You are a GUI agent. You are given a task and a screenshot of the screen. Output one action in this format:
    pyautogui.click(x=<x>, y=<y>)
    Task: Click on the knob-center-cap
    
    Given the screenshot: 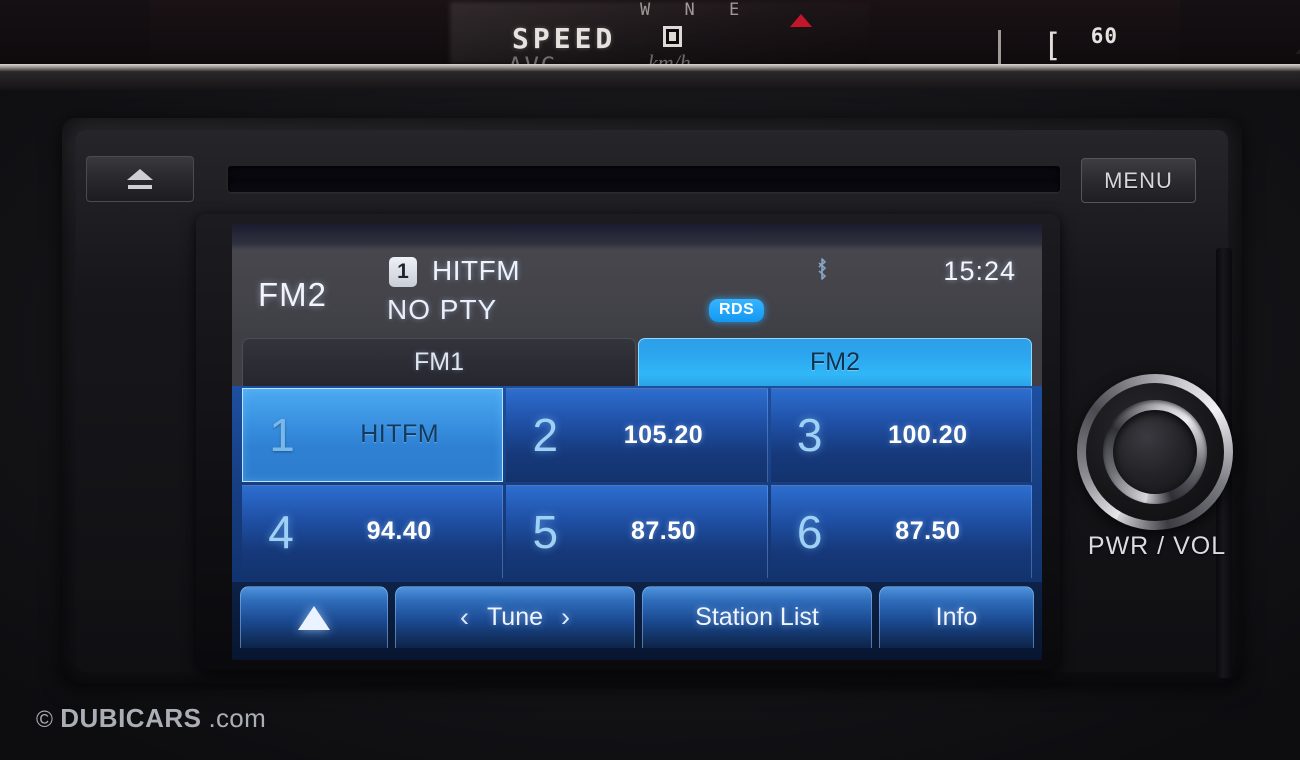 What is the action you would take?
    pyautogui.click(x=1155, y=452)
    